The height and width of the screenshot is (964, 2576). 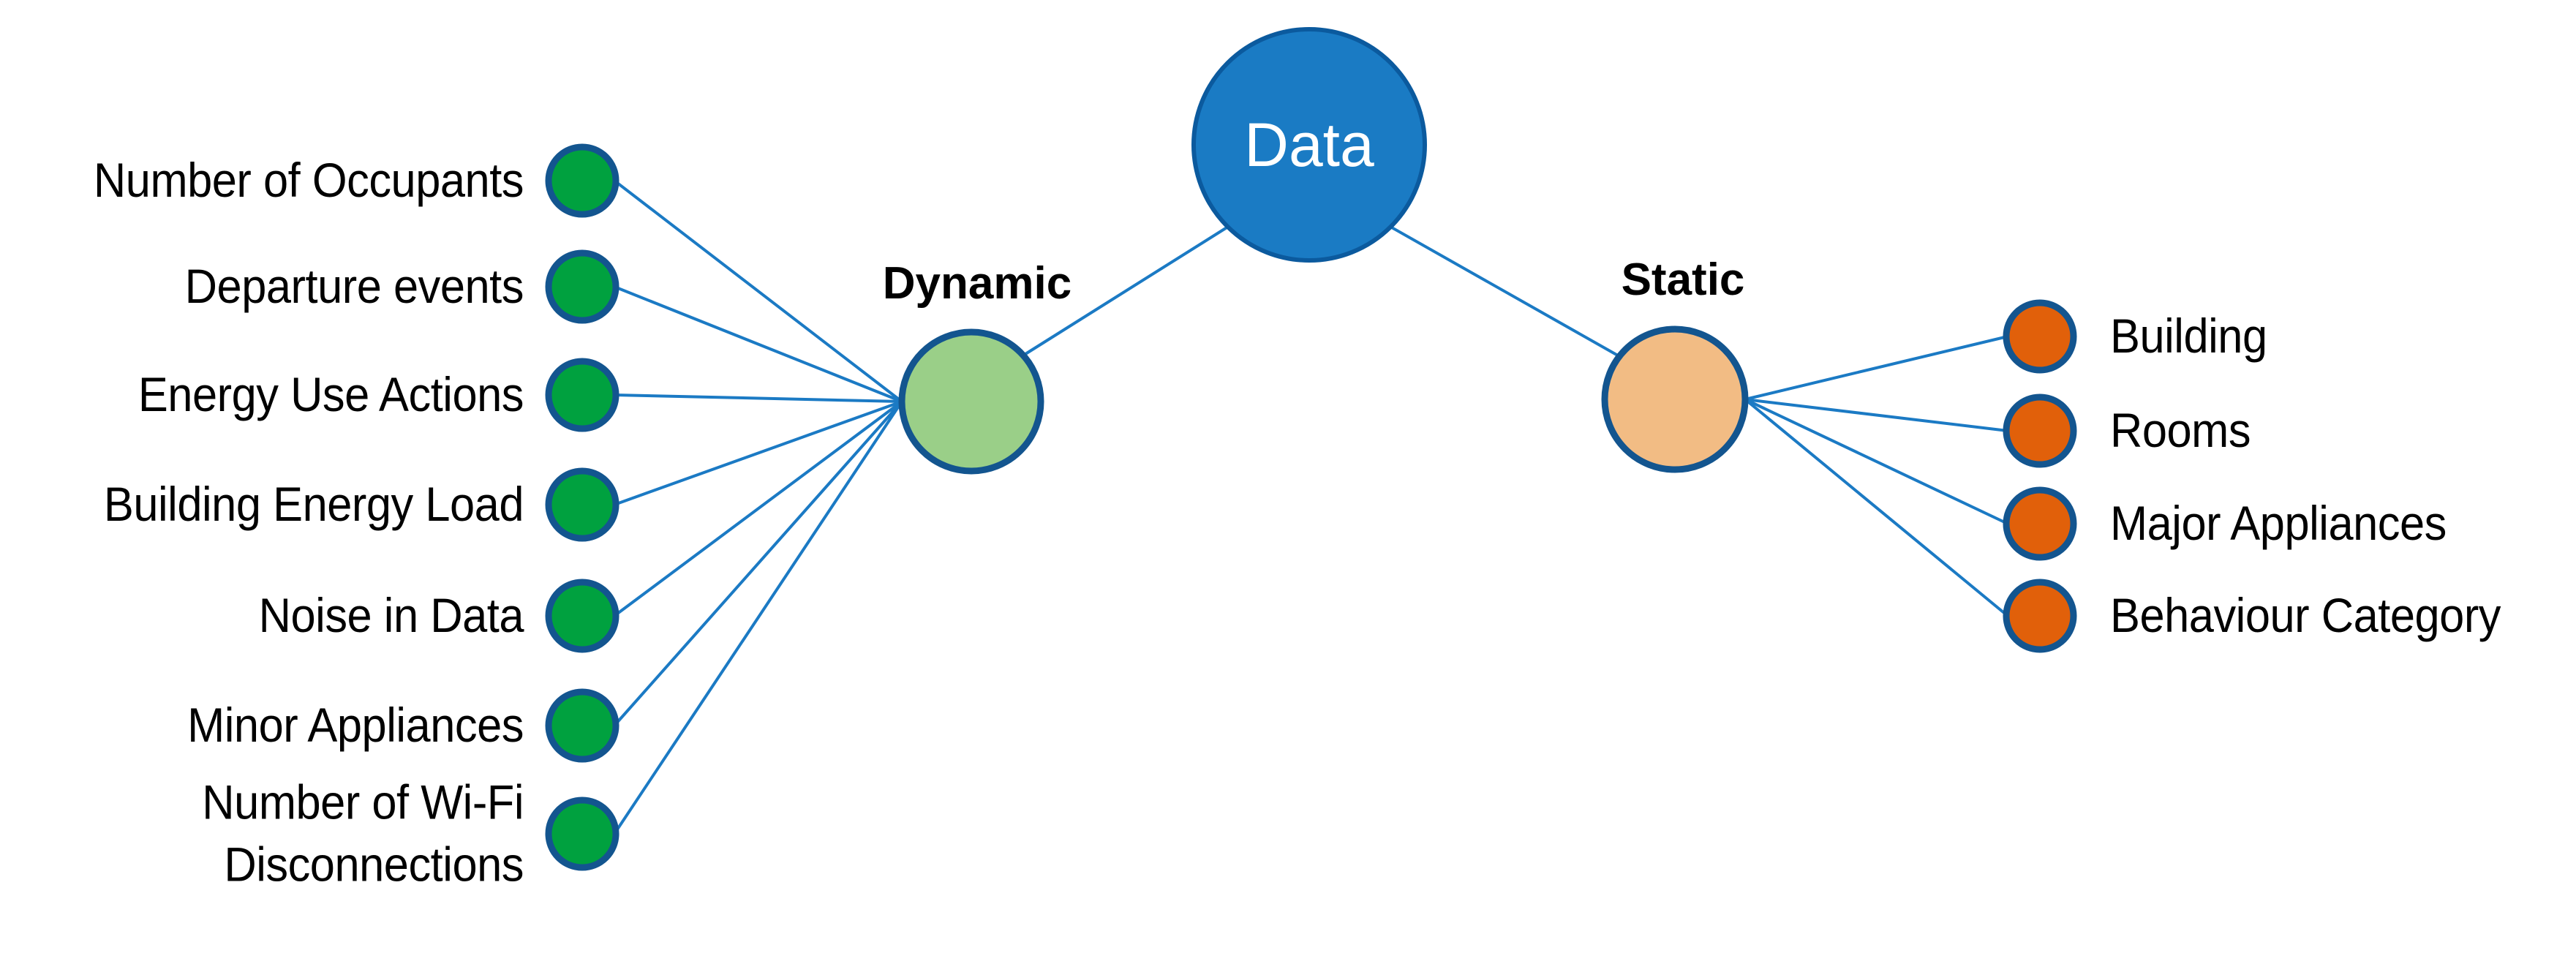 What do you see at coordinates (363, 802) in the screenshot?
I see `leaf-label-dynamic-6: Number of Wi-Fi` at bounding box center [363, 802].